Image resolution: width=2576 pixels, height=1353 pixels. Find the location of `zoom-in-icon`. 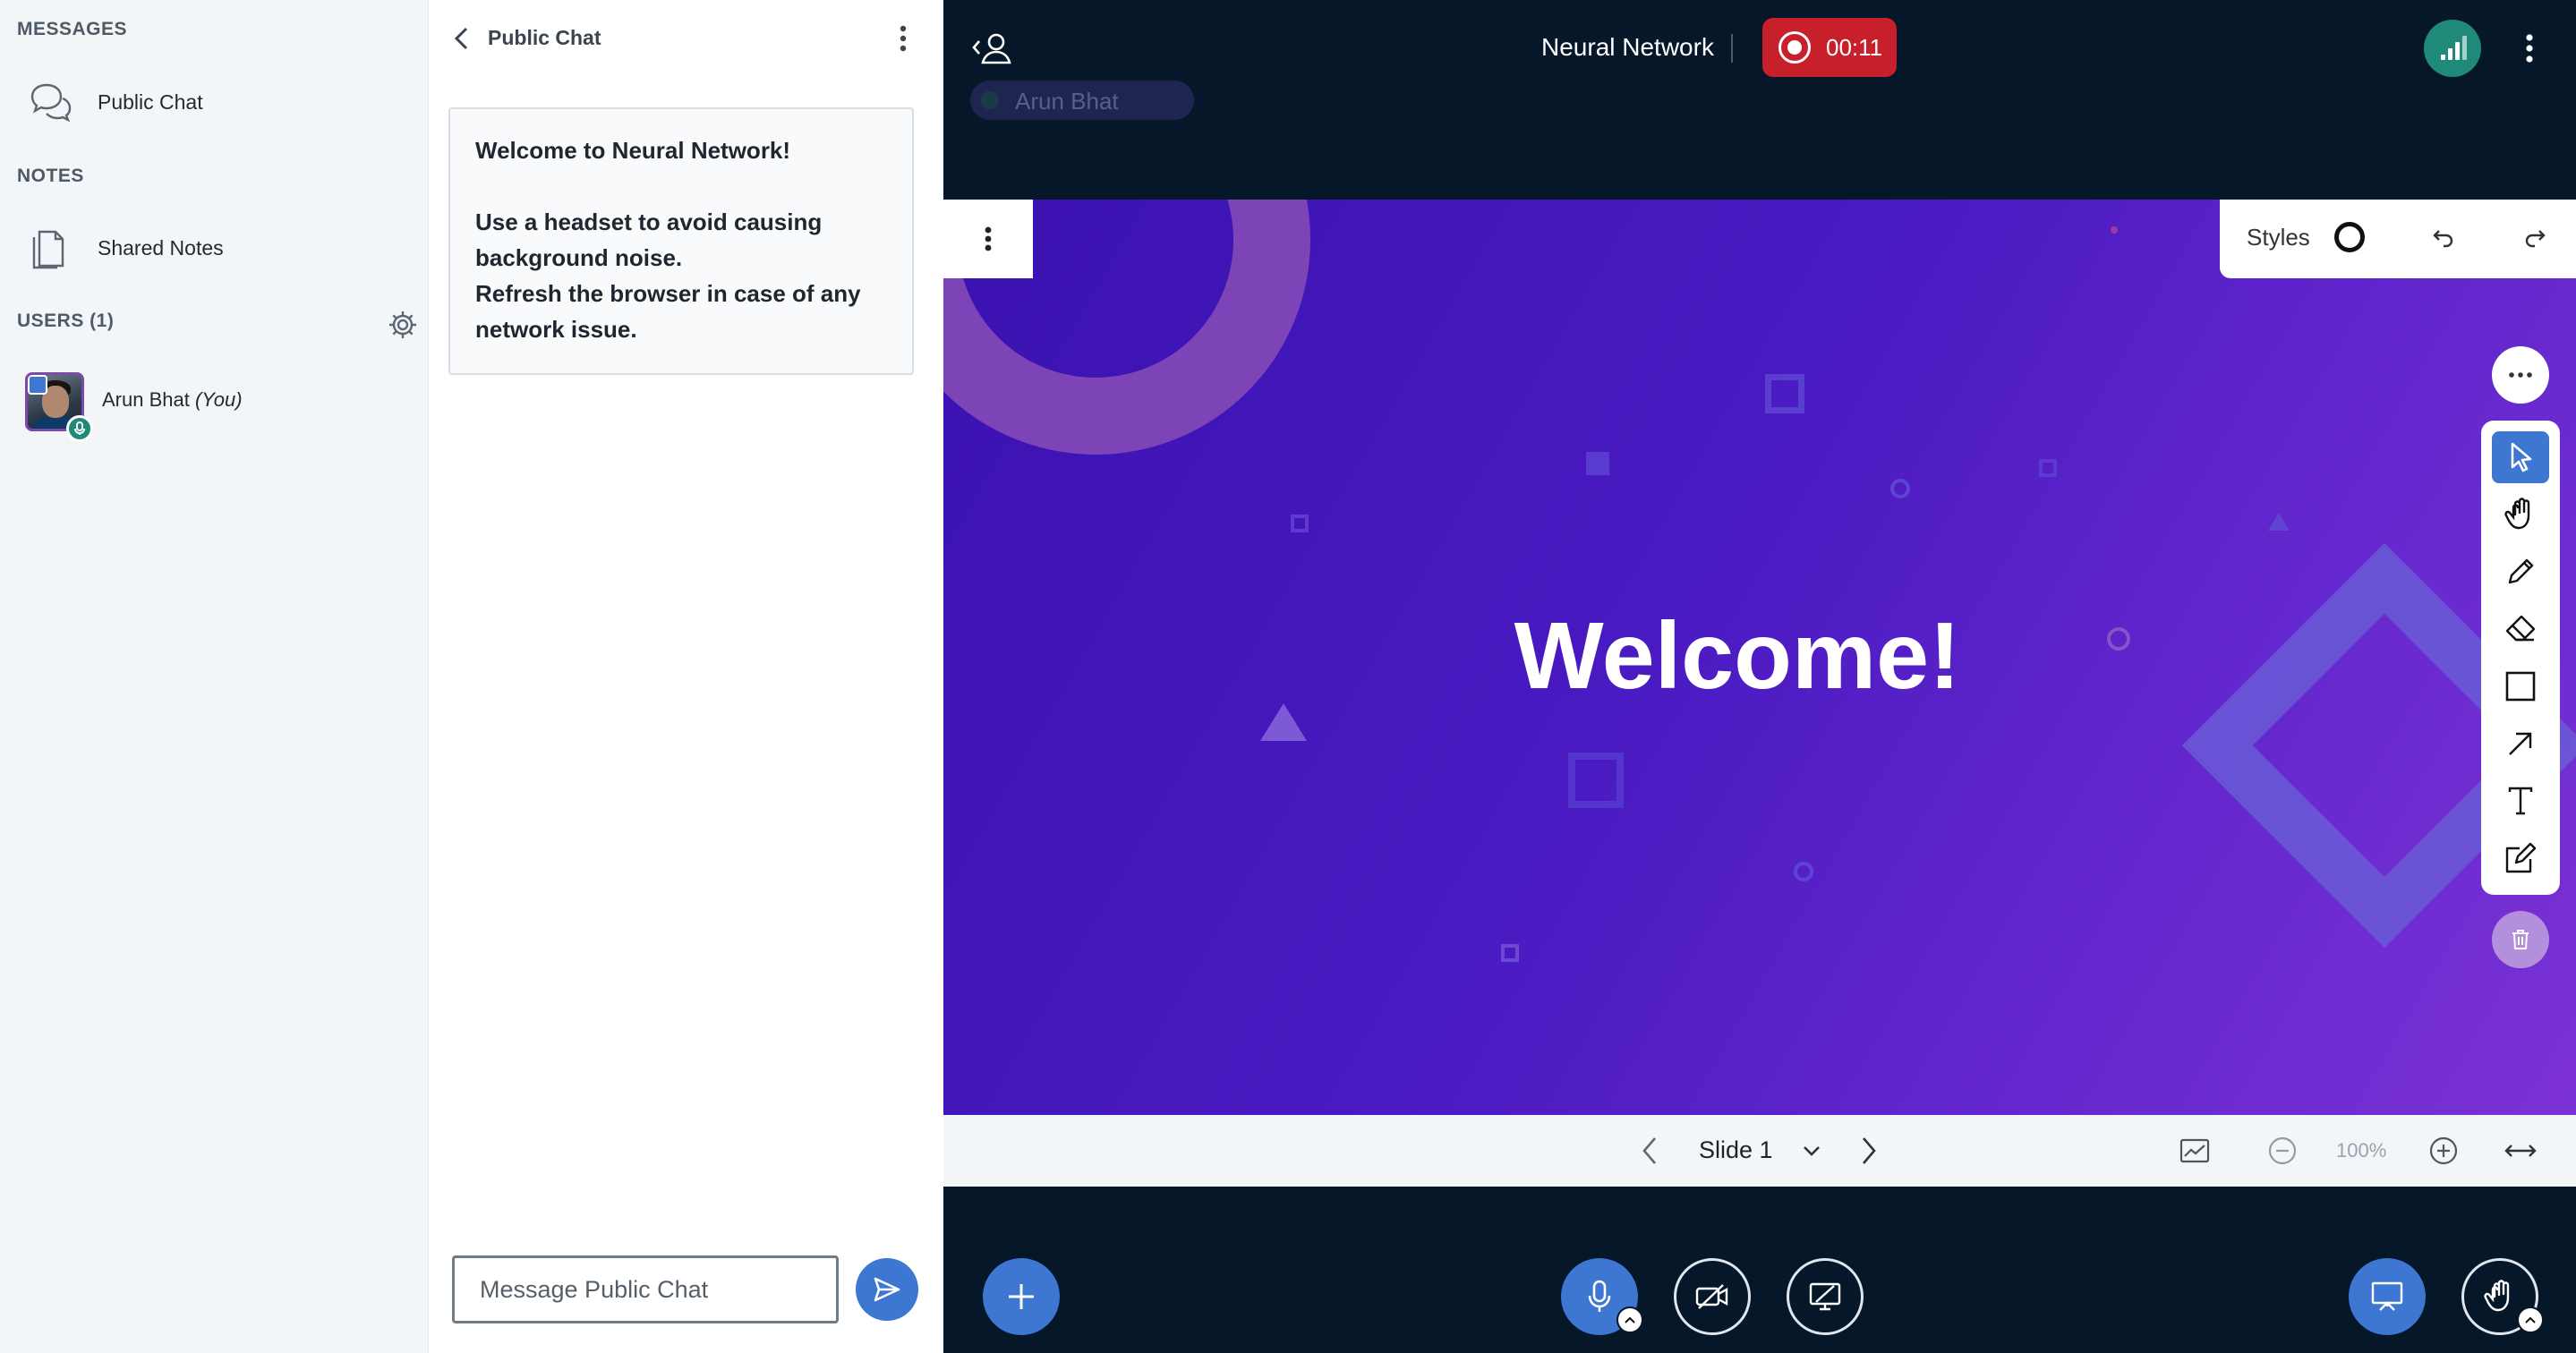

zoom-in-icon is located at coordinates (2443, 1151).